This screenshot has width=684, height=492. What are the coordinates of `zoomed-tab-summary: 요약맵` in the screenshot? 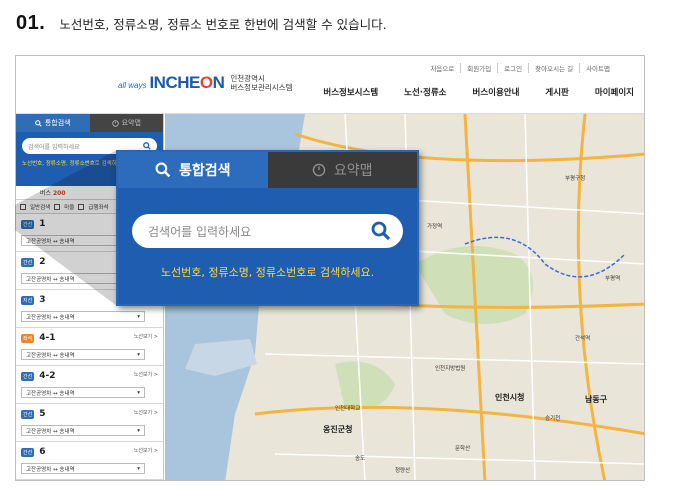 It's located at (342, 170).